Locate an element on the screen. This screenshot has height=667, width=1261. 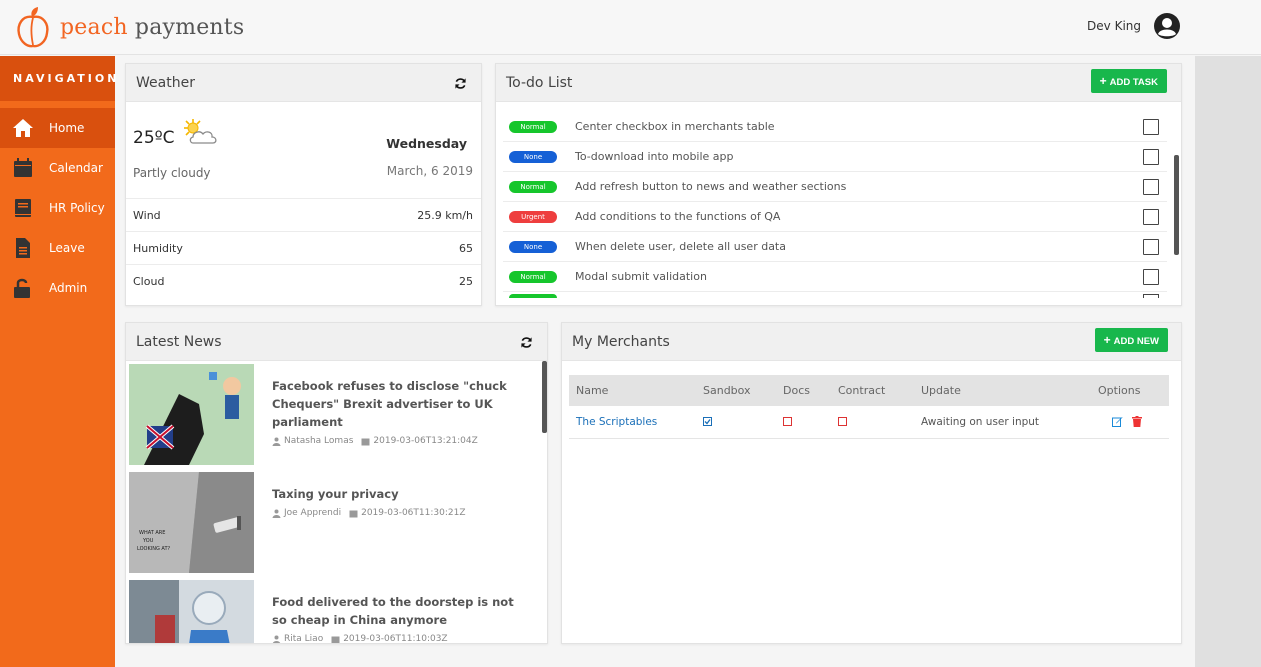
user-icon is located at coordinates (276, 639).